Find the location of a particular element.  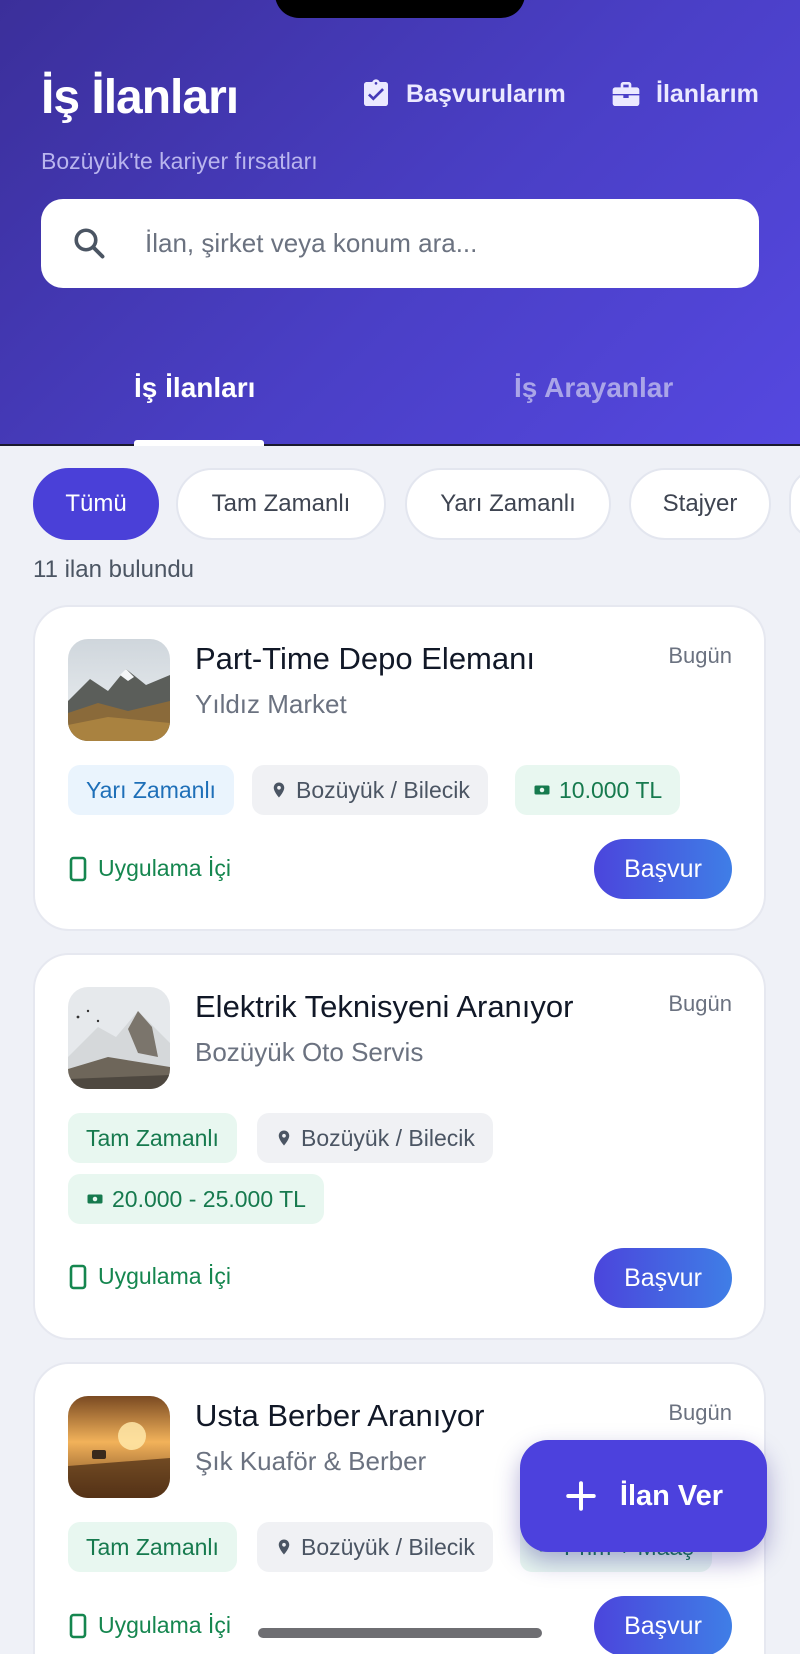

job-title: Usta Berber Aranıyor is located at coordinates (340, 1415).